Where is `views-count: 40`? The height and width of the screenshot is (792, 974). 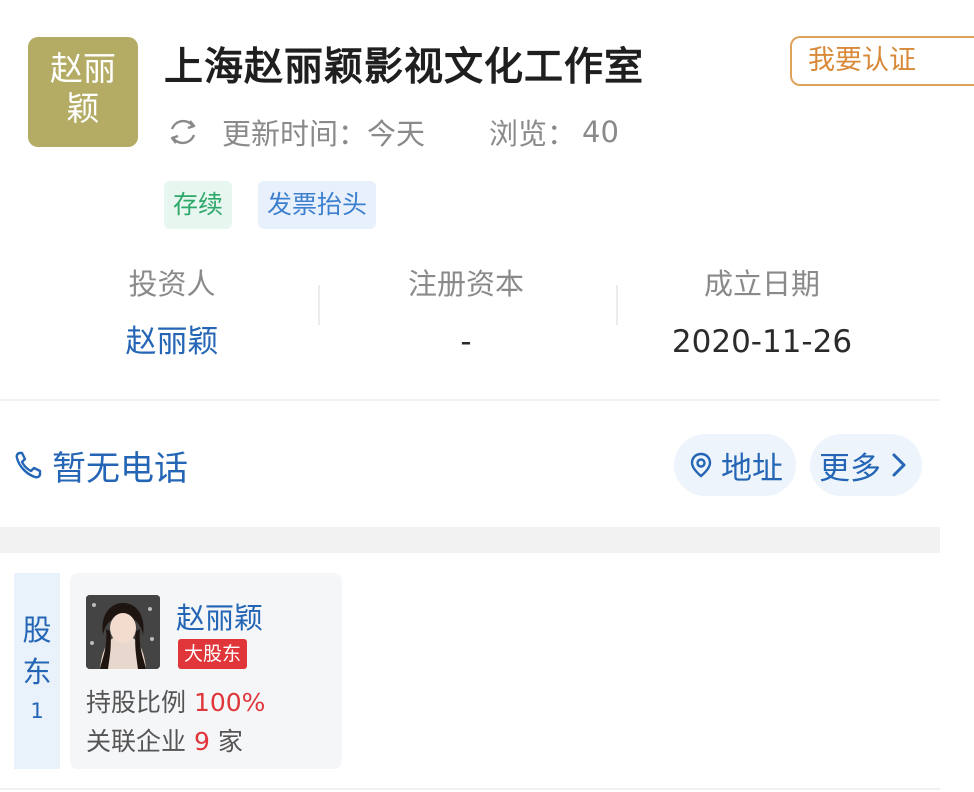
views-count: 40 is located at coordinates (600, 132).